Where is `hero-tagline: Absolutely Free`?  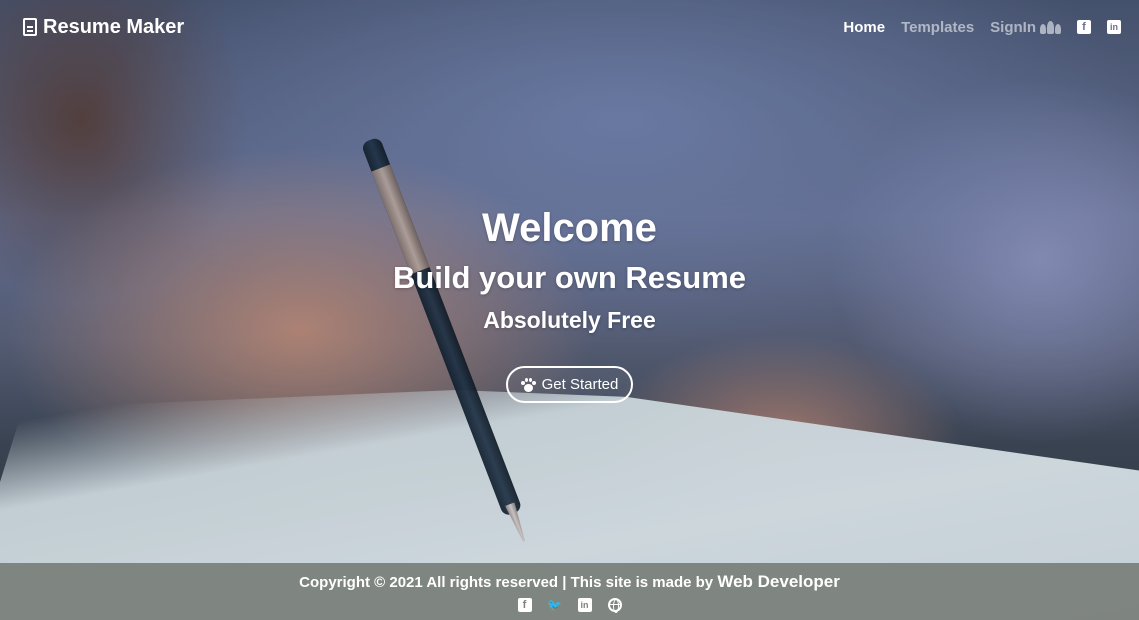 hero-tagline: Absolutely Free is located at coordinates (569, 320).